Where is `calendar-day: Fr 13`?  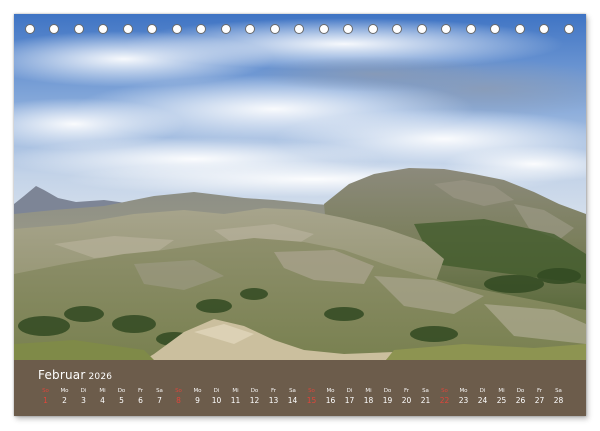 calendar-day: Fr 13 is located at coordinates (274, 396).